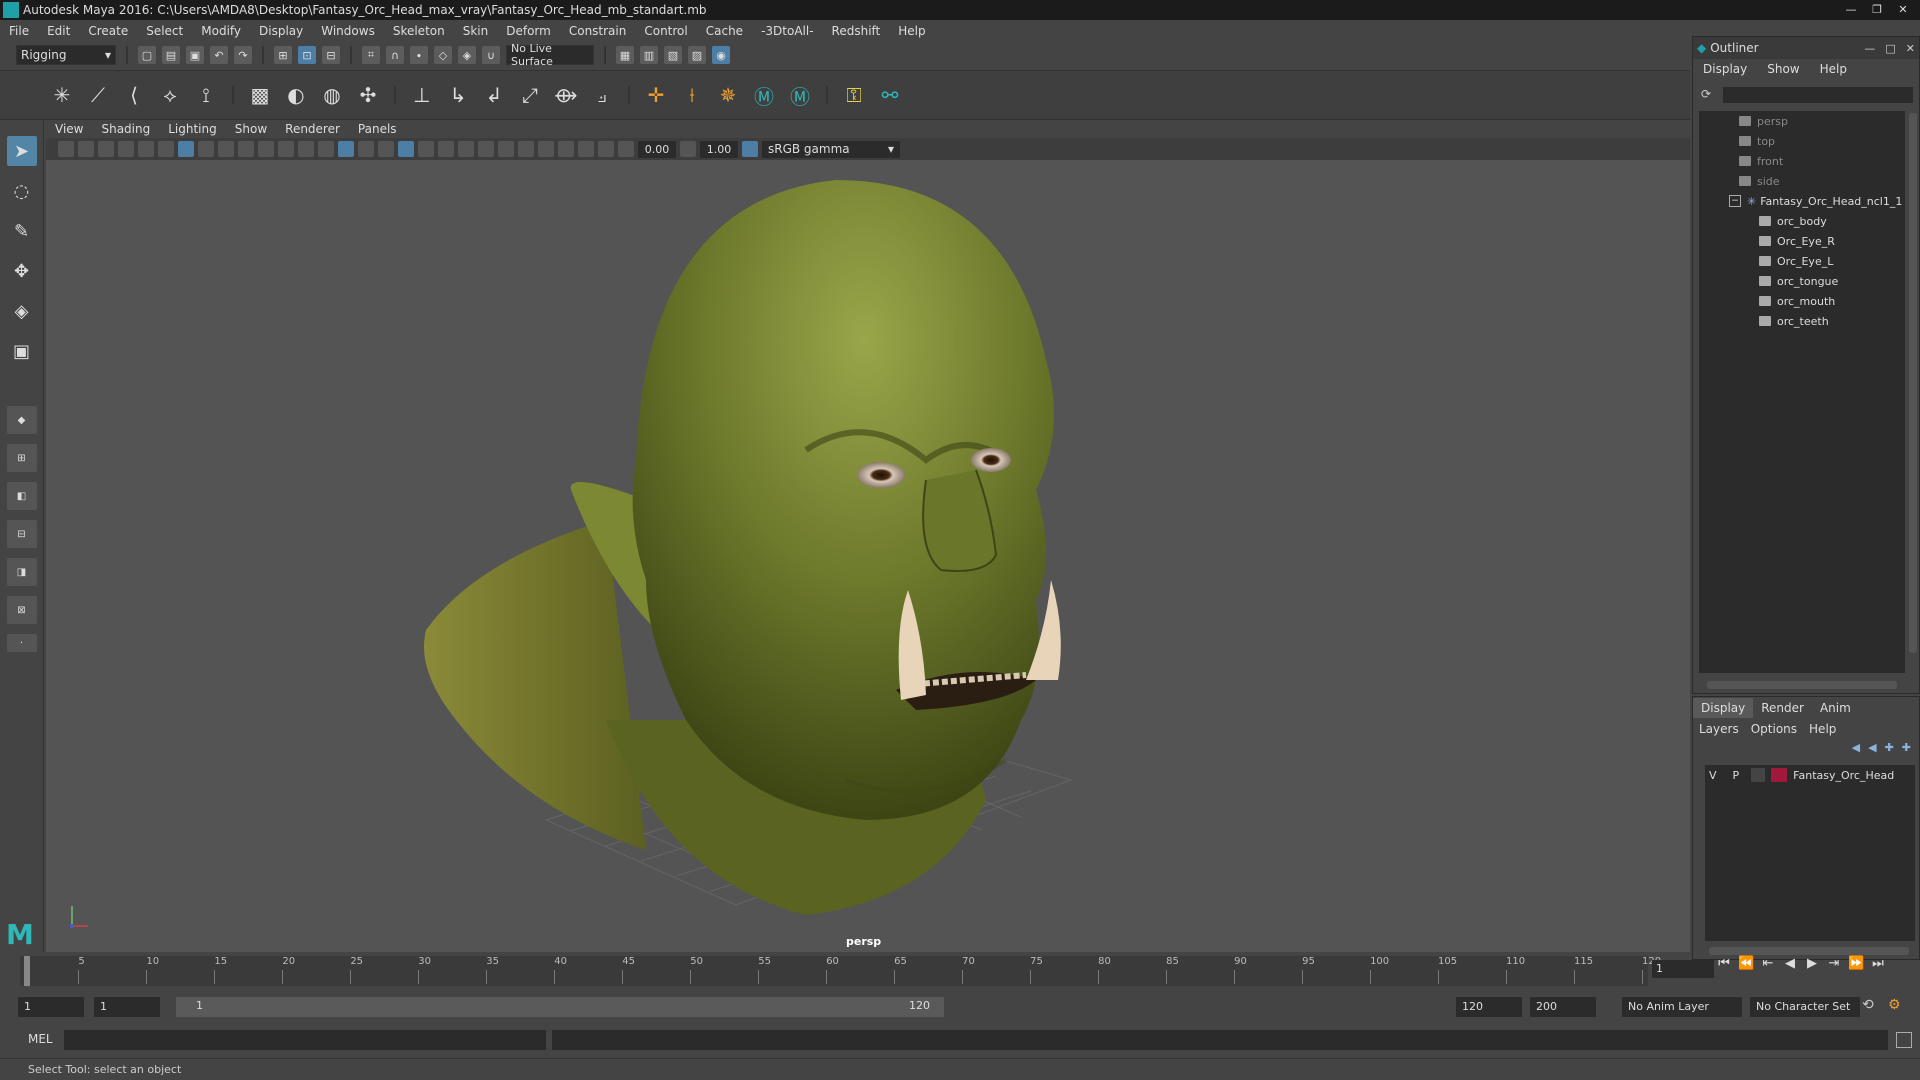  I want to click on go-to-start-icon: ⏮, so click(1724, 963).